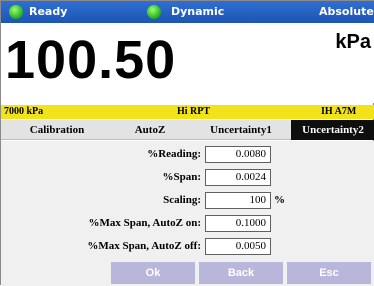  What do you see at coordinates (198, 11) in the screenshot?
I see `status-mode: Dynamic` at bounding box center [198, 11].